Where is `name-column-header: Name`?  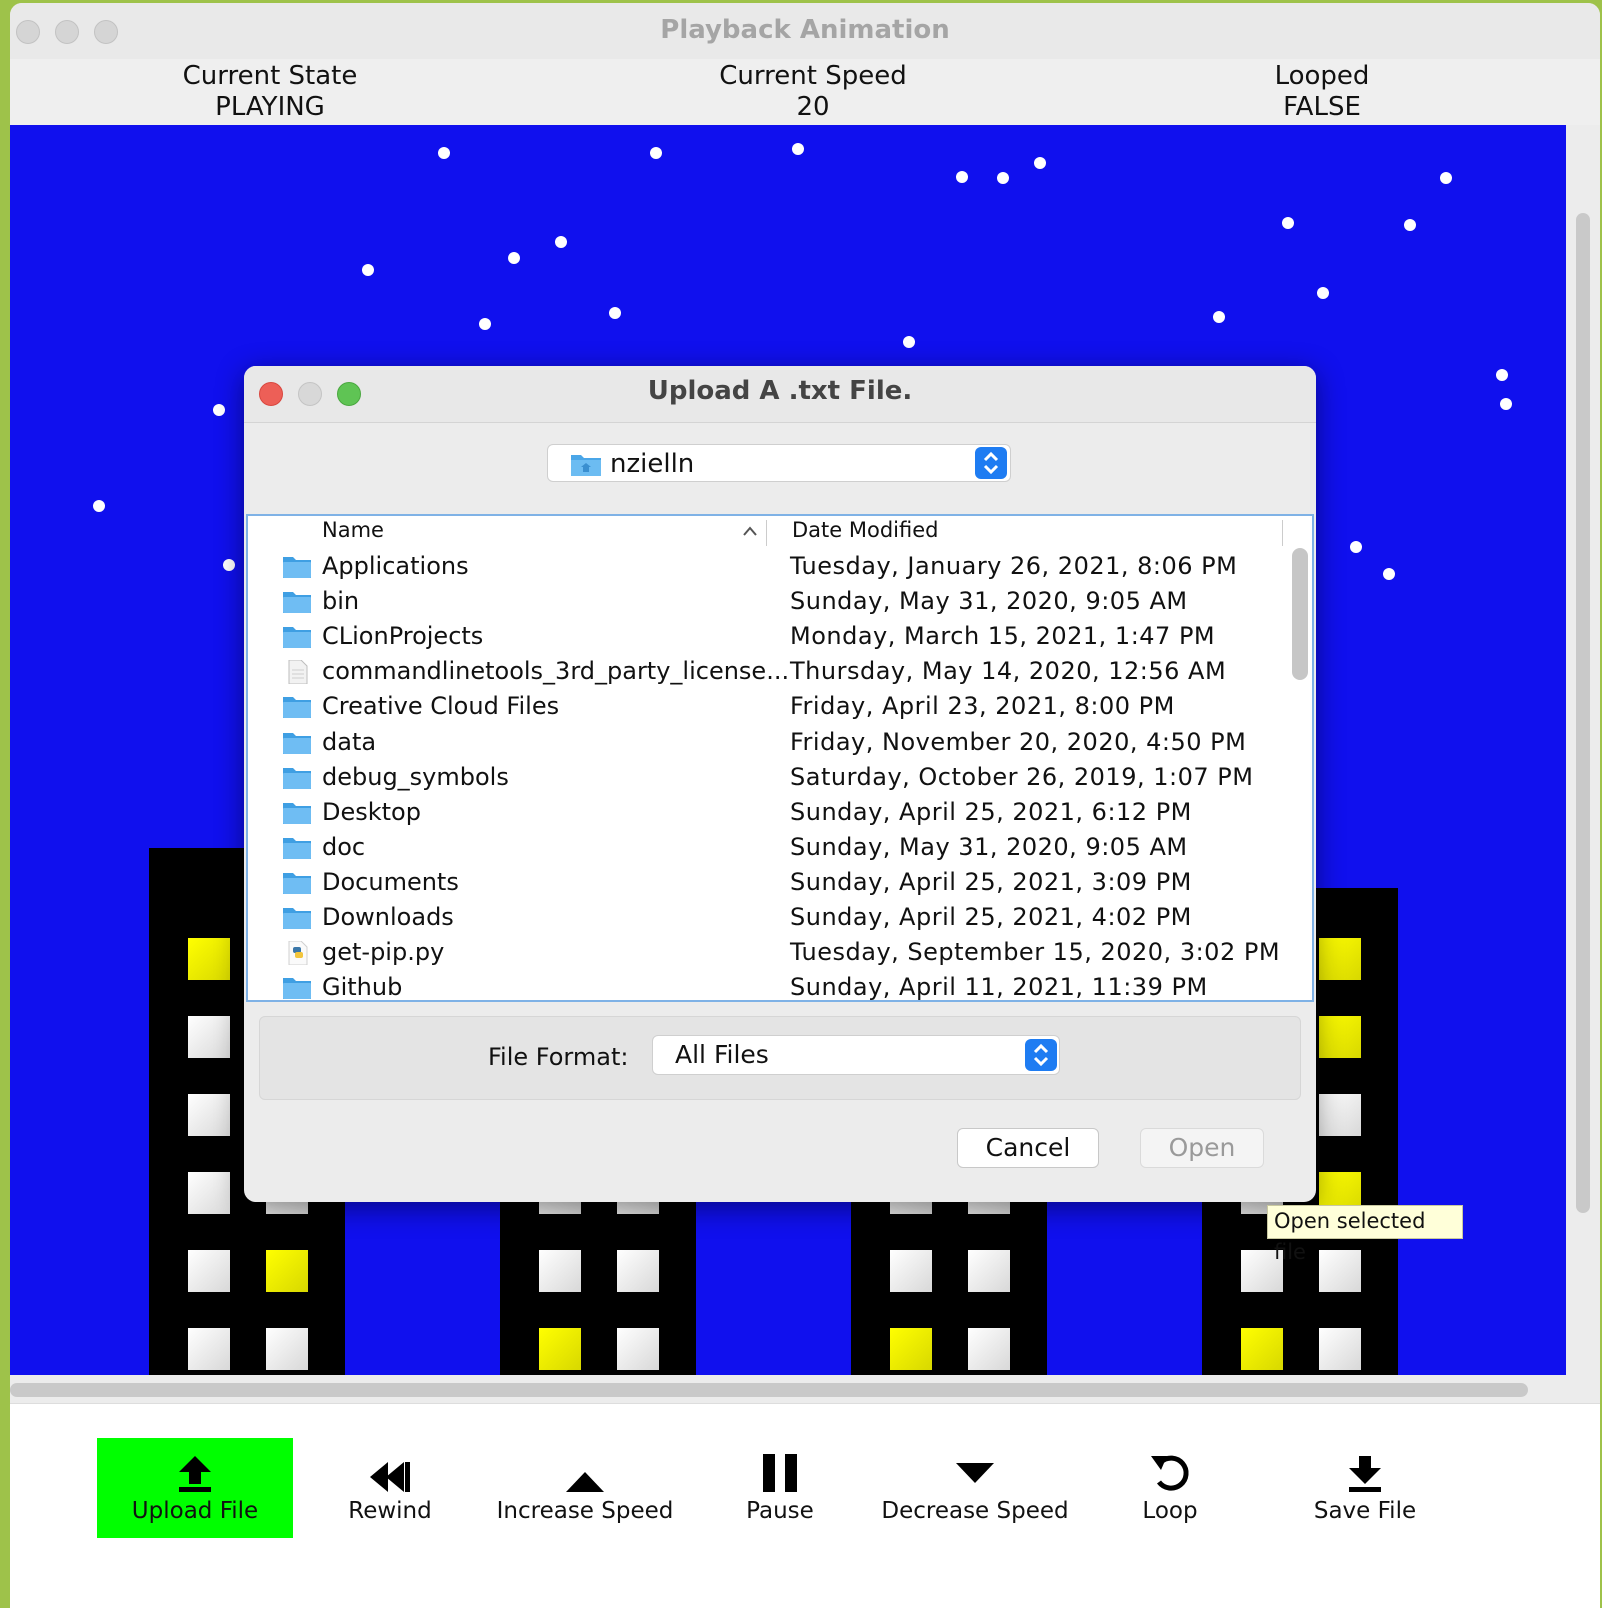 name-column-header: Name is located at coordinates (353, 533).